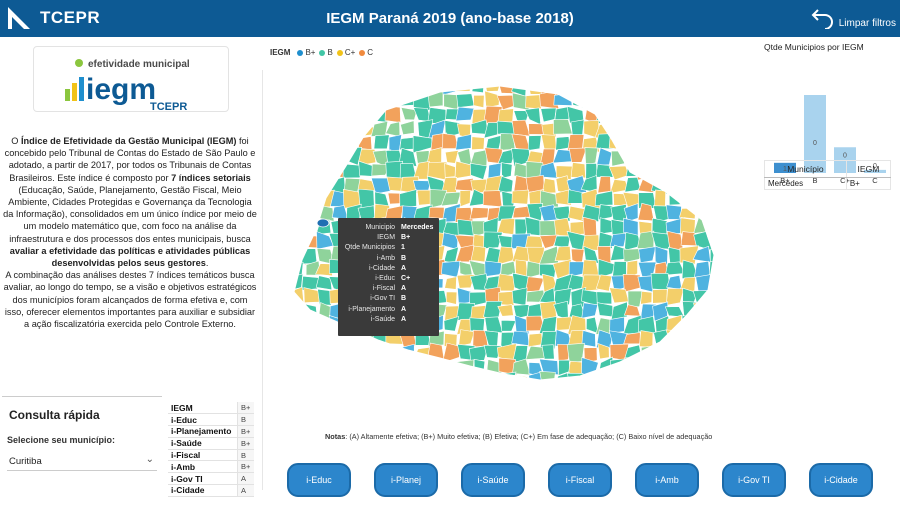  I want to click on nav-button-i-gov-ti: i-Gov TI, so click(754, 480).